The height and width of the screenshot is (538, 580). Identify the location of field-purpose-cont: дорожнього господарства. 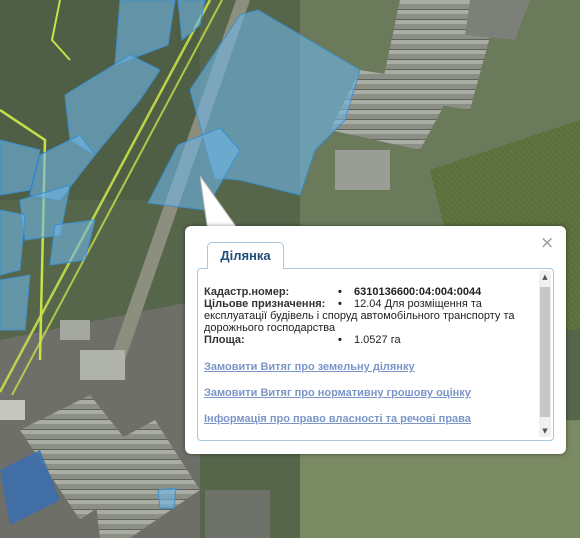
(369, 328).